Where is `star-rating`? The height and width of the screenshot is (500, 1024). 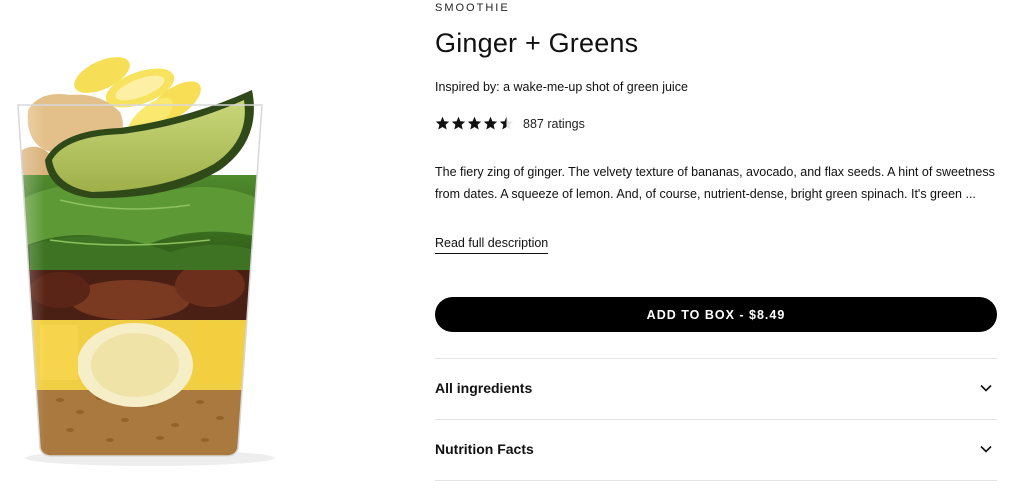 star-rating is located at coordinates (474, 123).